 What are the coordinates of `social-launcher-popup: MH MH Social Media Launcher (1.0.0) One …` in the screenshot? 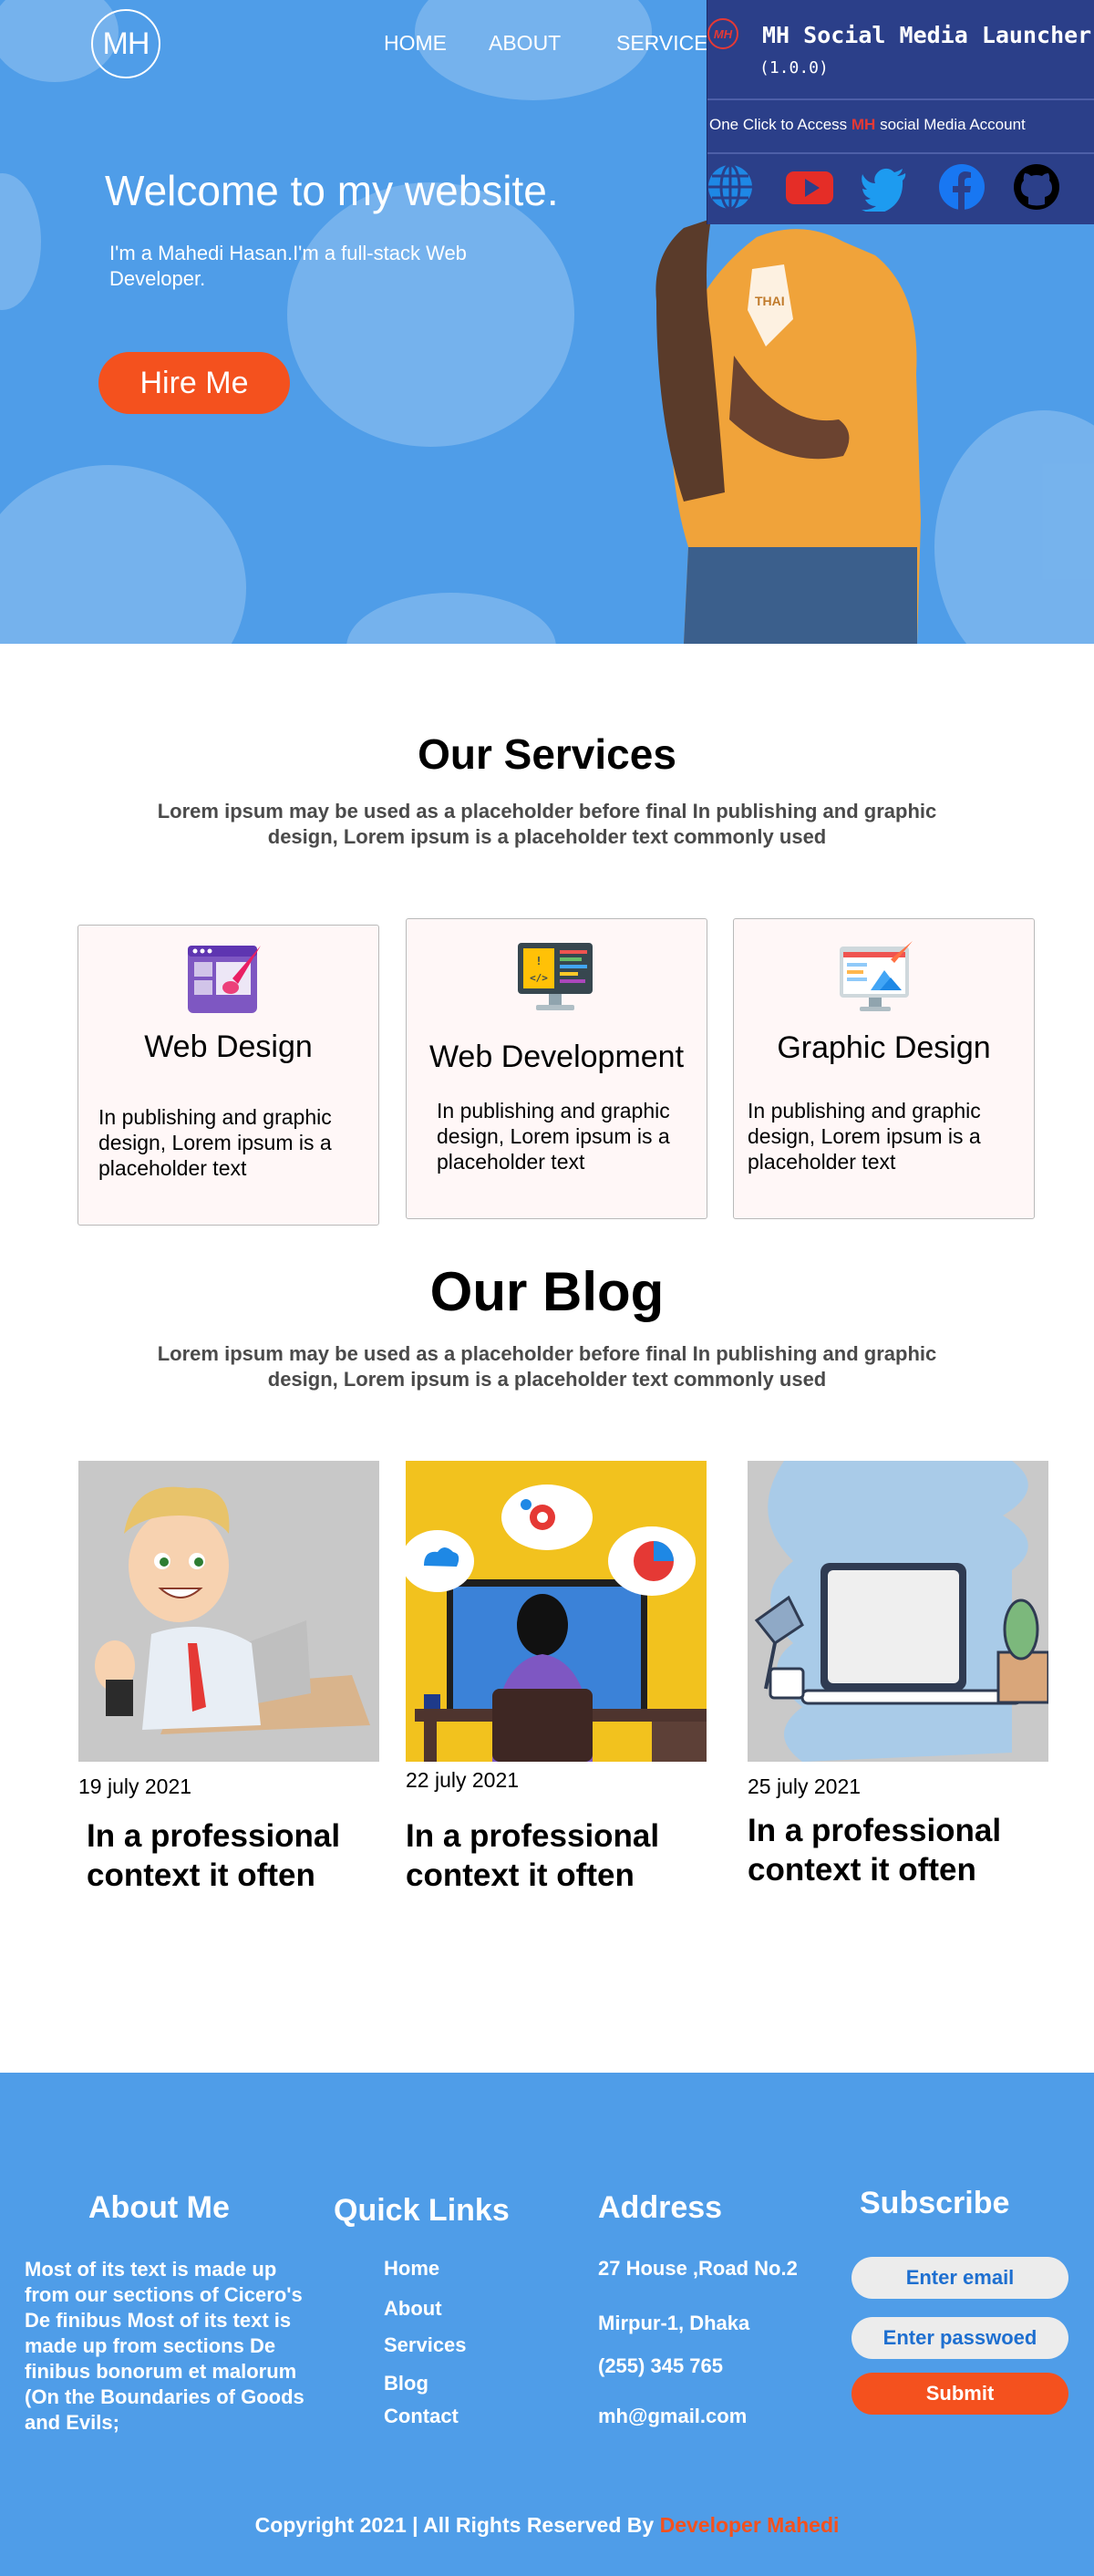 It's located at (900, 112).